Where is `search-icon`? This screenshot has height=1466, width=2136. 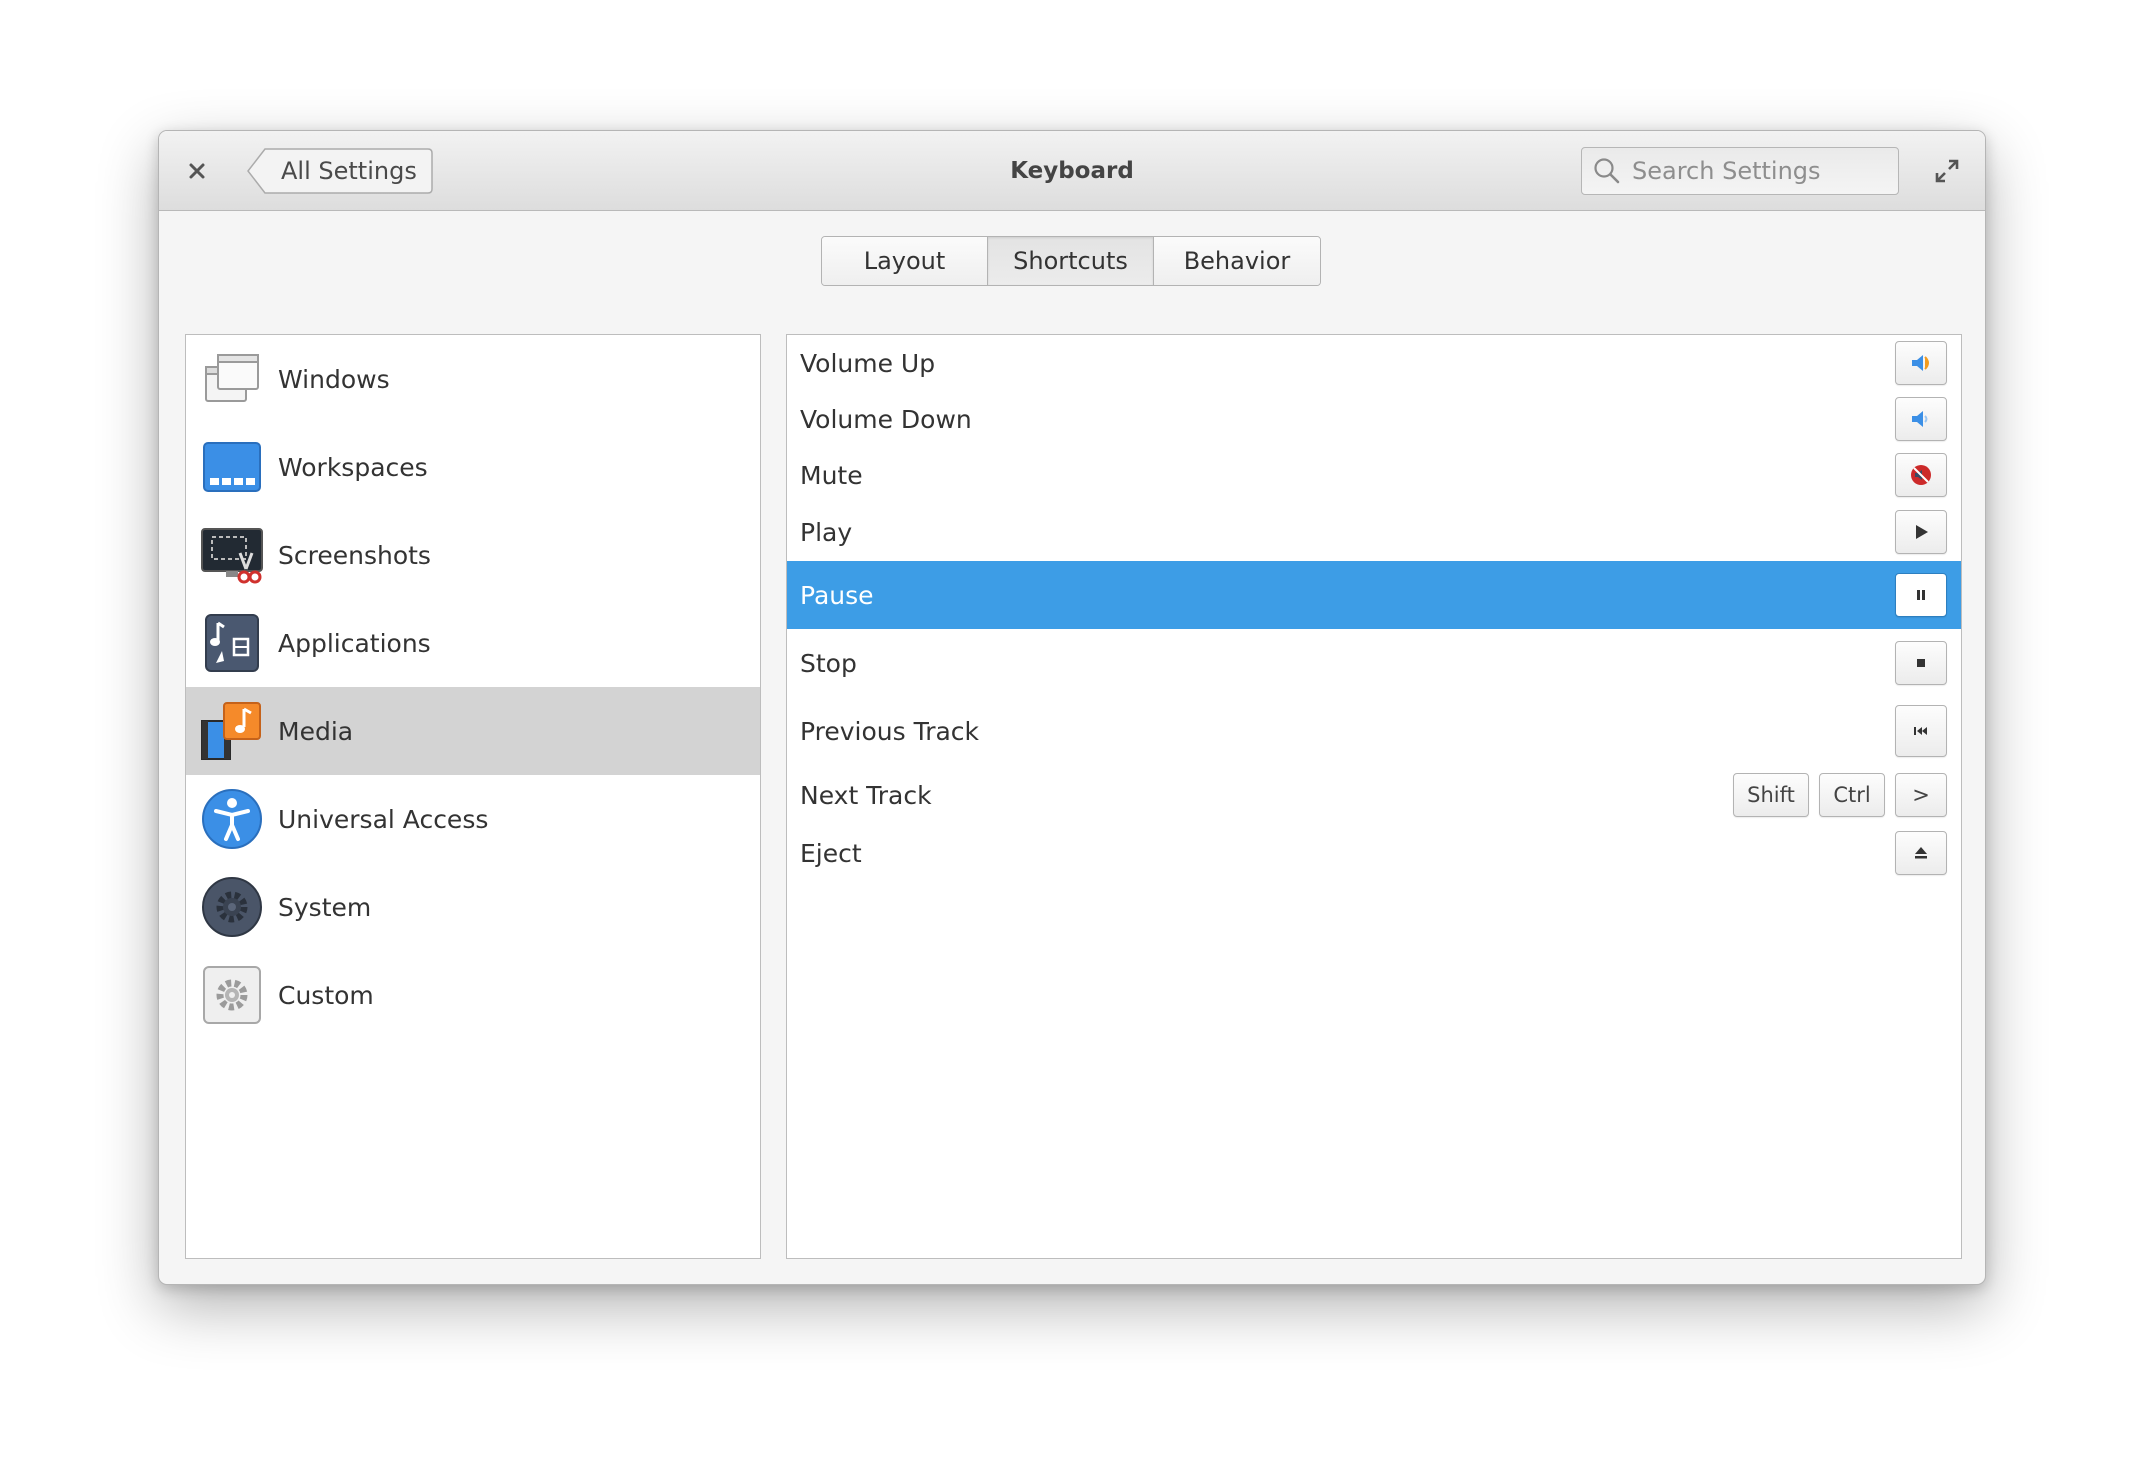 search-icon is located at coordinates (1607, 171).